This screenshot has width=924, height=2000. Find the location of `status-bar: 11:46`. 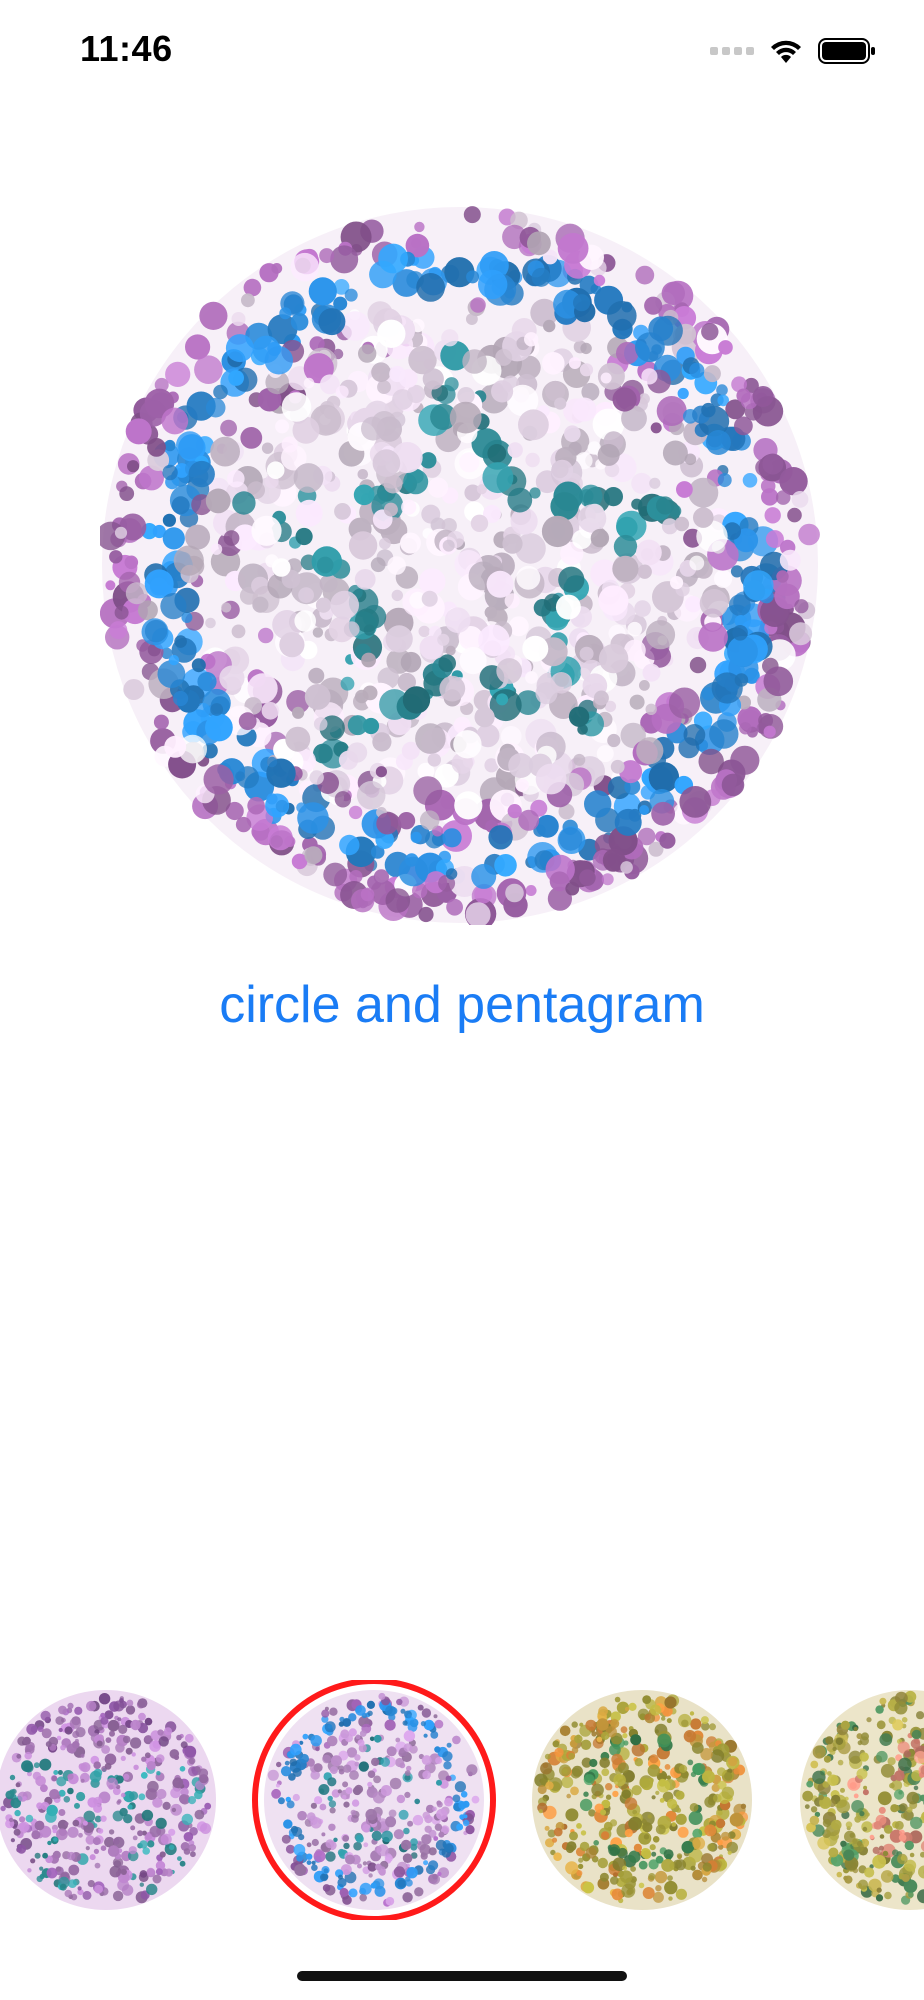

status-bar: 11:46 is located at coordinates (462, 50).